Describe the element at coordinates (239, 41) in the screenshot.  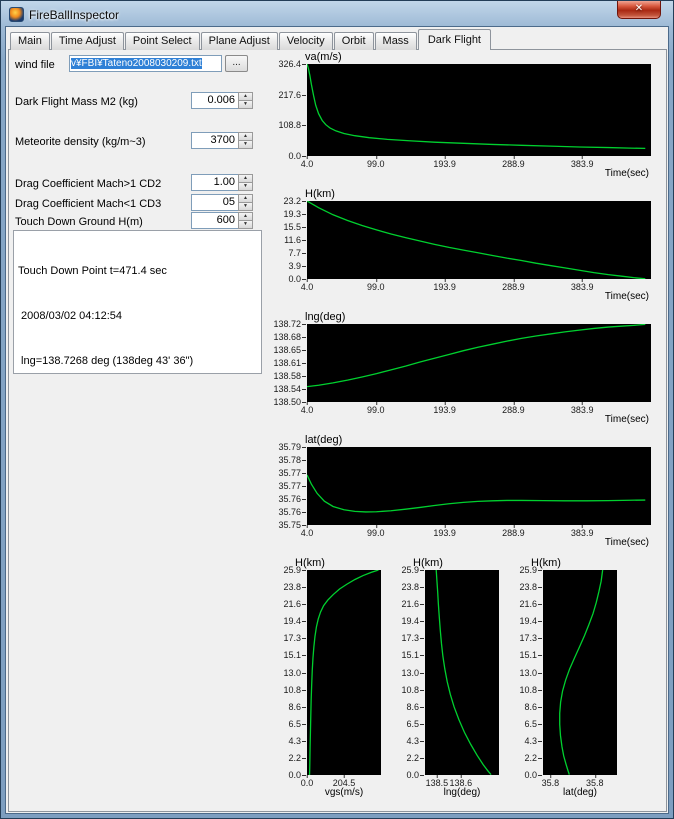
I see `tab-plane-adjust: Plane Adjust` at that location.